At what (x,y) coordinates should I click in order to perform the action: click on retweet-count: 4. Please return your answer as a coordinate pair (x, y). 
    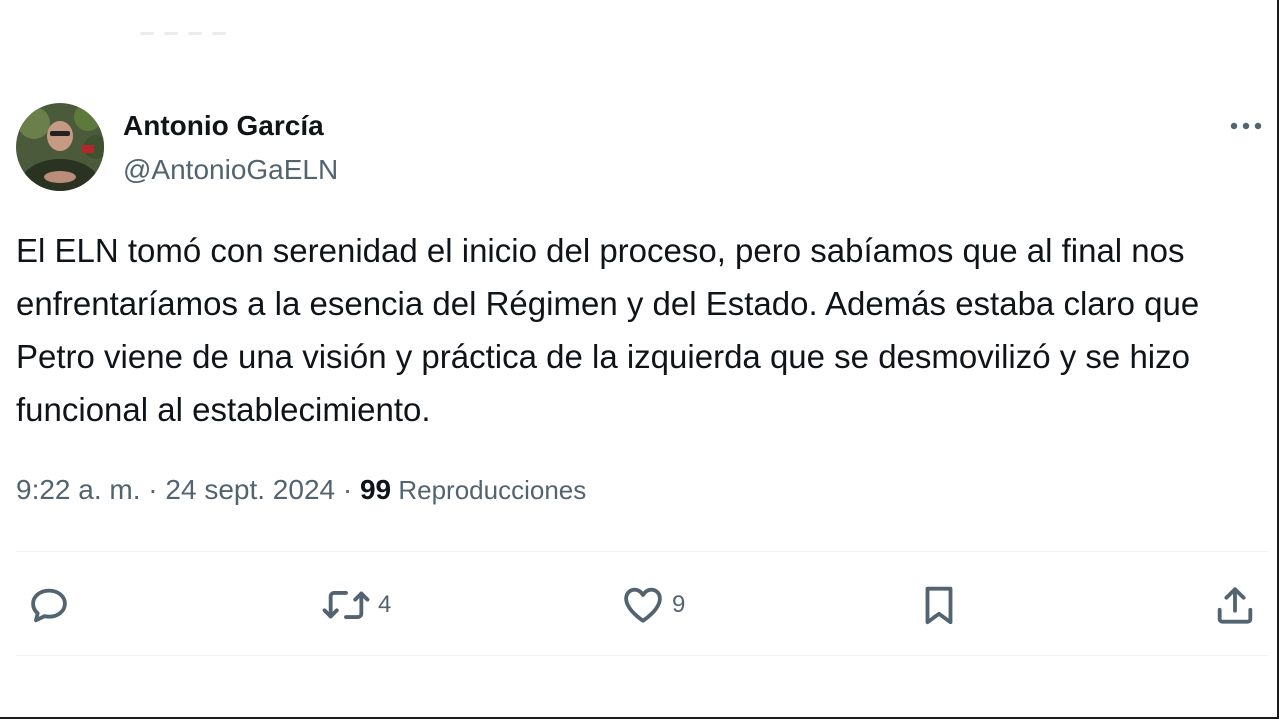
    Looking at the image, I should click on (385, 604).